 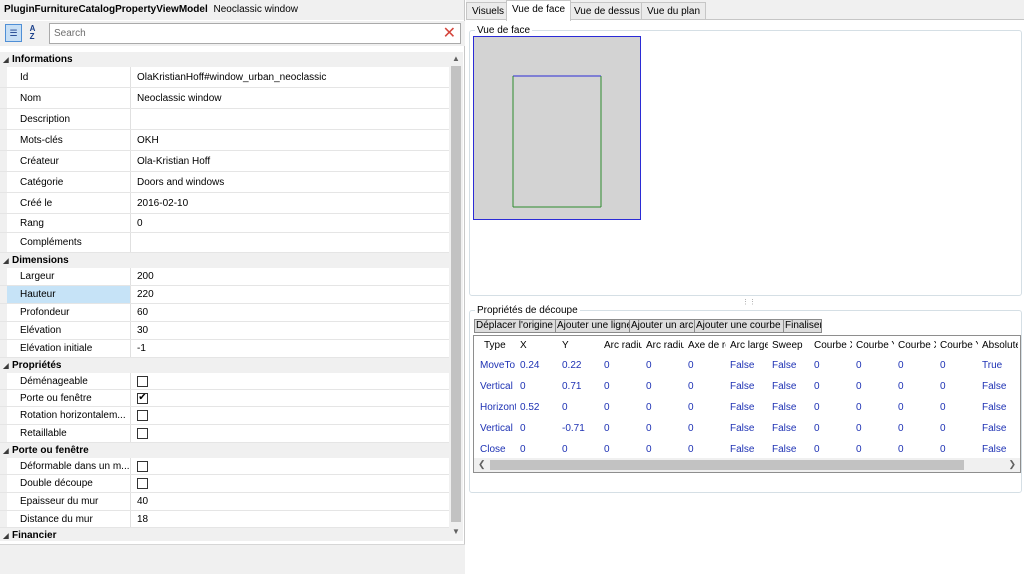 I want to click on property-row-rang: Rang 0, so click(x=224, y=223).